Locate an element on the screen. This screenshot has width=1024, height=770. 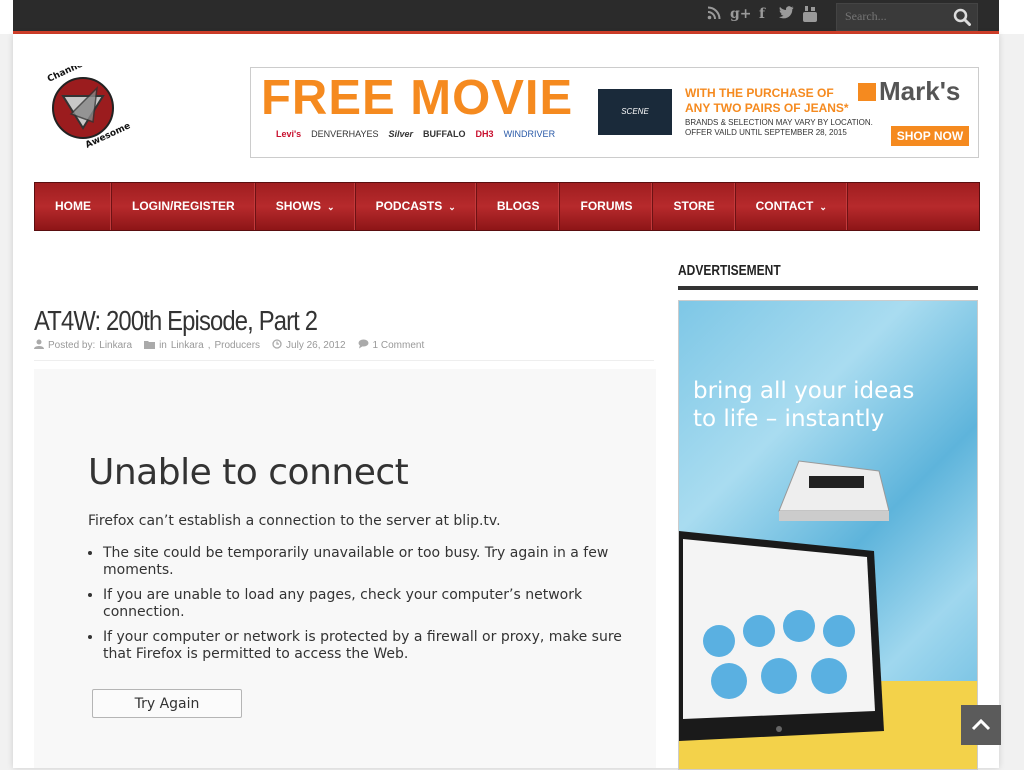
sidebar-ad-line1: bring all your ideas is located at coordinates (804, 391).